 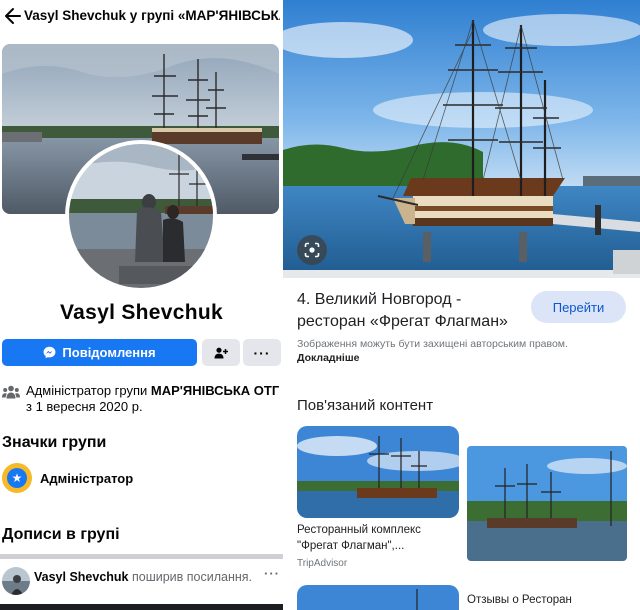 I want to click on profile-picture-frame, so click(x=141, y=216).